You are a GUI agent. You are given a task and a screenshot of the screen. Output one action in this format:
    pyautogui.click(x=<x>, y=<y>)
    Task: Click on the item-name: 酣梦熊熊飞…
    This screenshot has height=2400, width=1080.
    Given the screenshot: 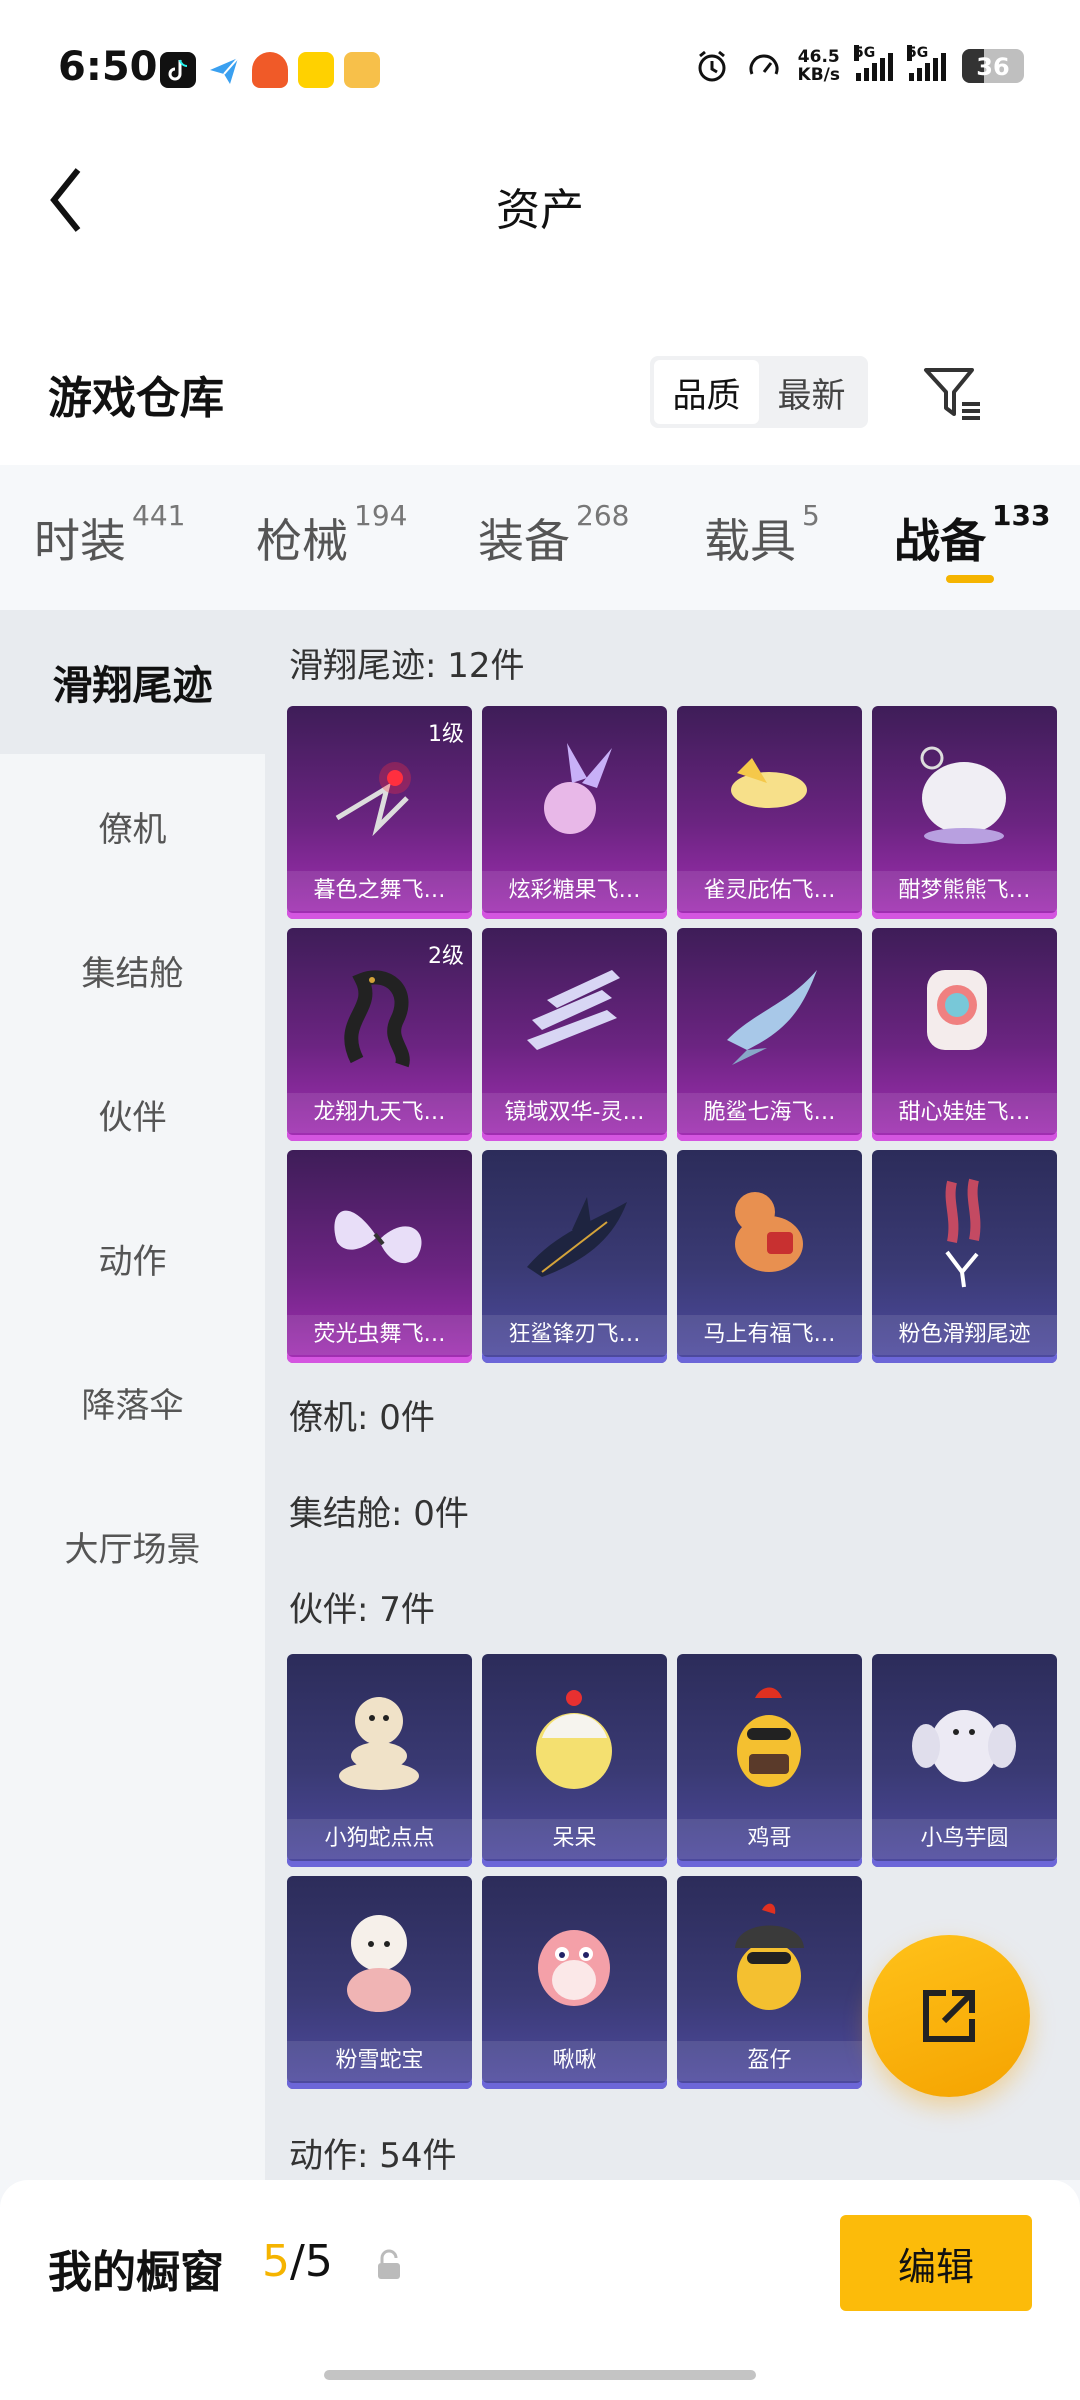 What is the action you would take?
    pyautogui.click(x=964, y=891)
    